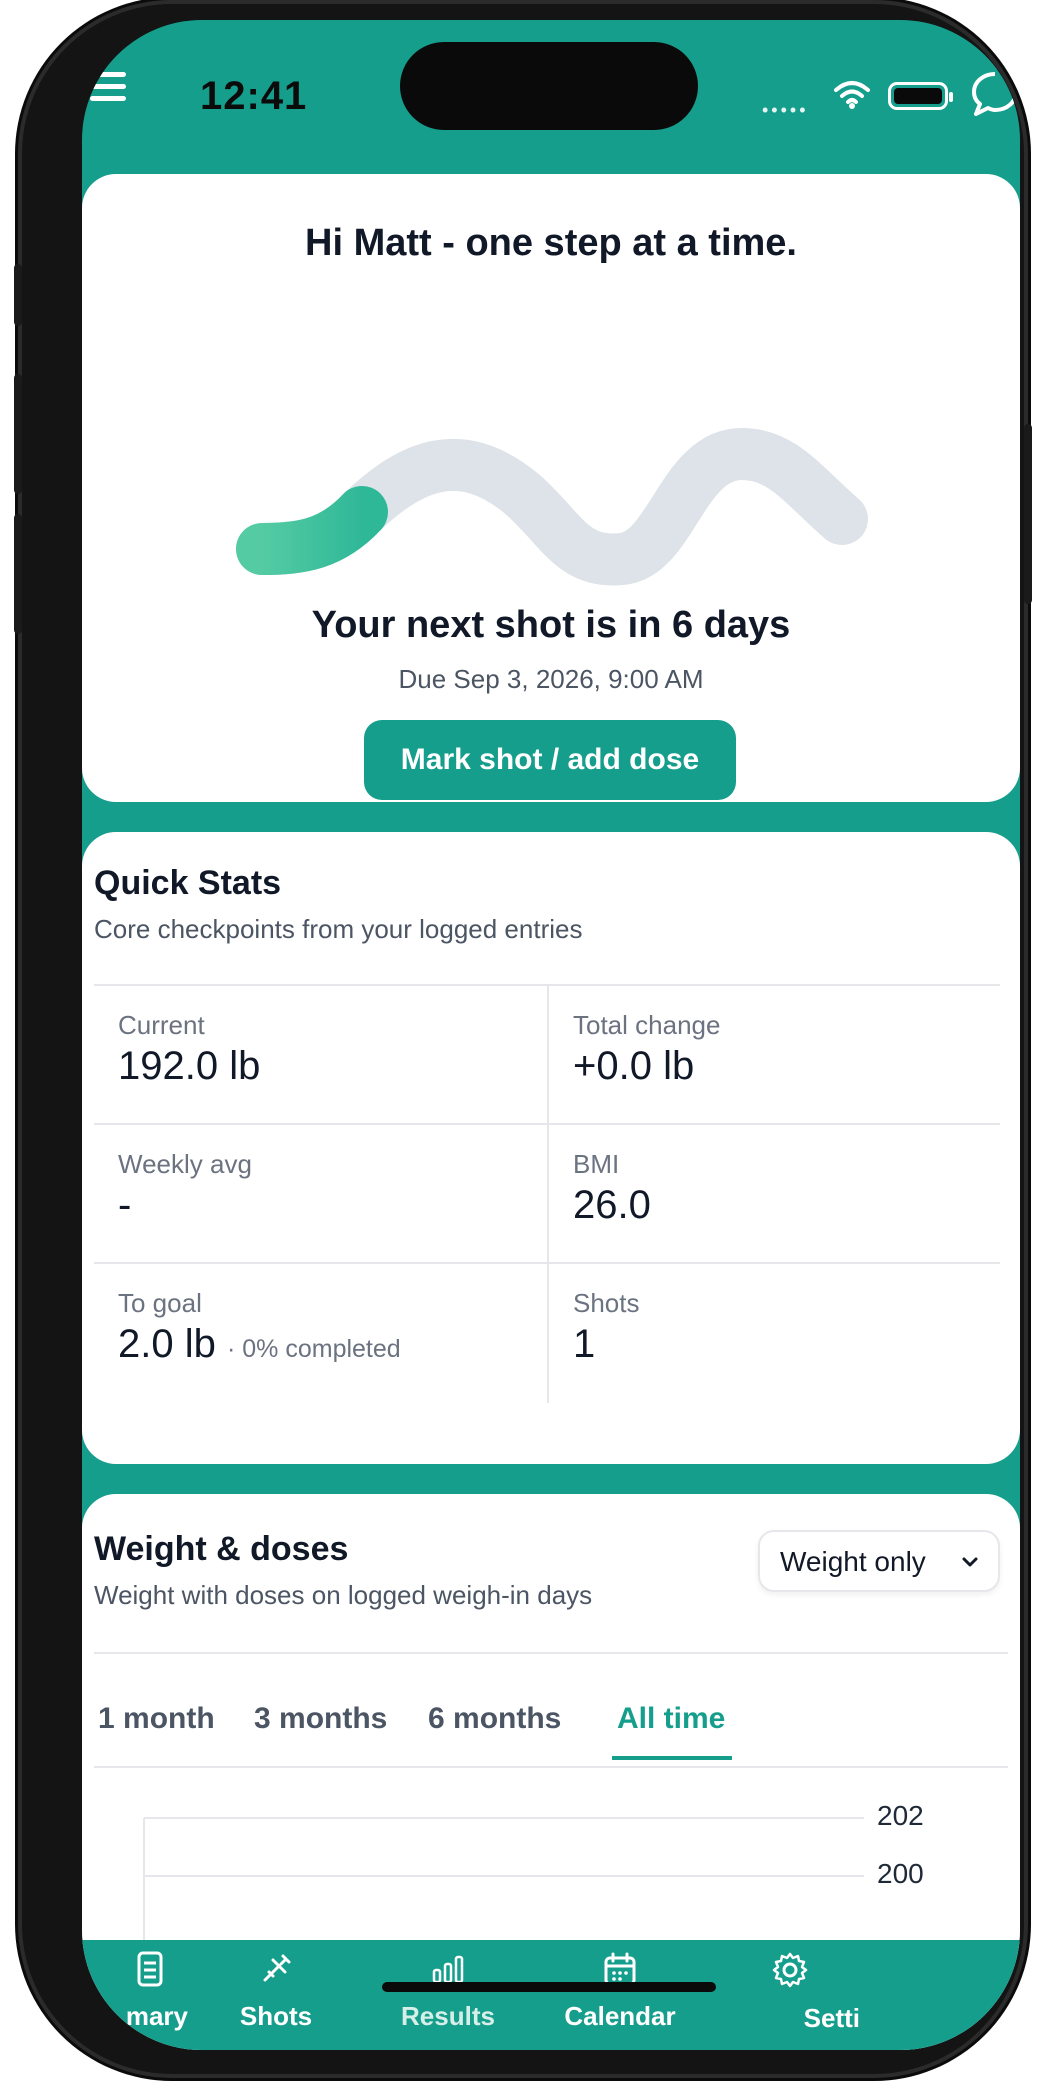 The height and width of the screenshot is (2087, 1058). Describe the element at coordinates (494, 1719) in the screenshot. I see `tab-6-months: 6 months` at that location.